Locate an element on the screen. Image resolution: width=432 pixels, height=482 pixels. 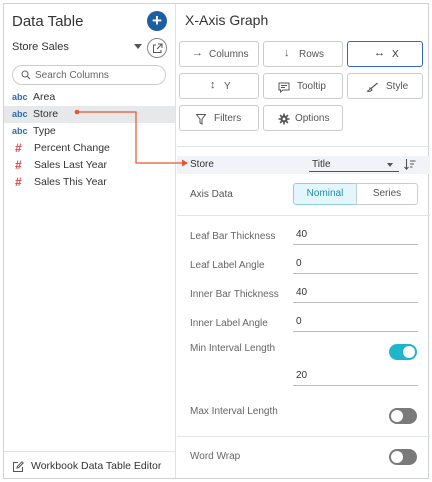
y-axis-label: Y is located at coordinates (227, 86).